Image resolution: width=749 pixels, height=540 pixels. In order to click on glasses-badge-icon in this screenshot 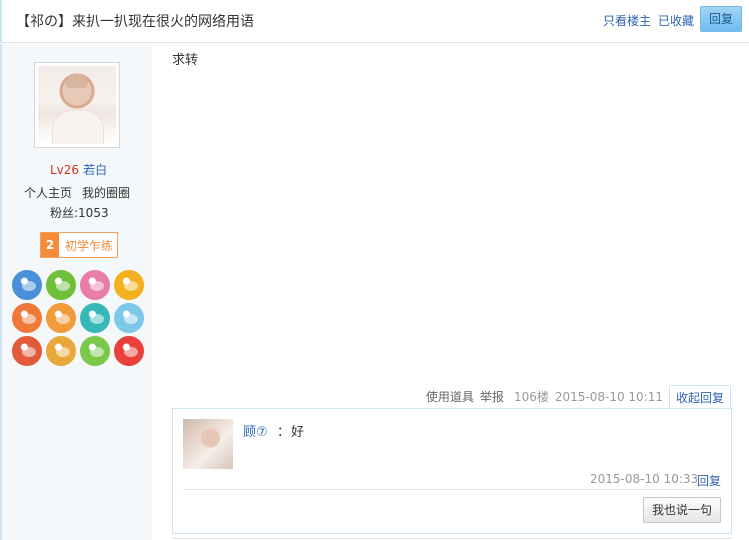, I will do `click(27, 351)`.